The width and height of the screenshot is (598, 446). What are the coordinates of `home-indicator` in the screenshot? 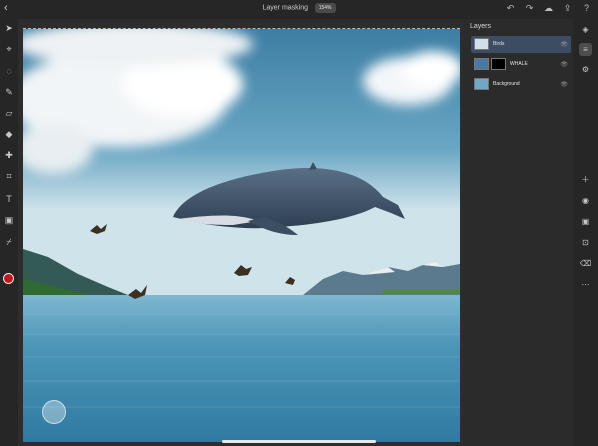 It's located at (299, 441).